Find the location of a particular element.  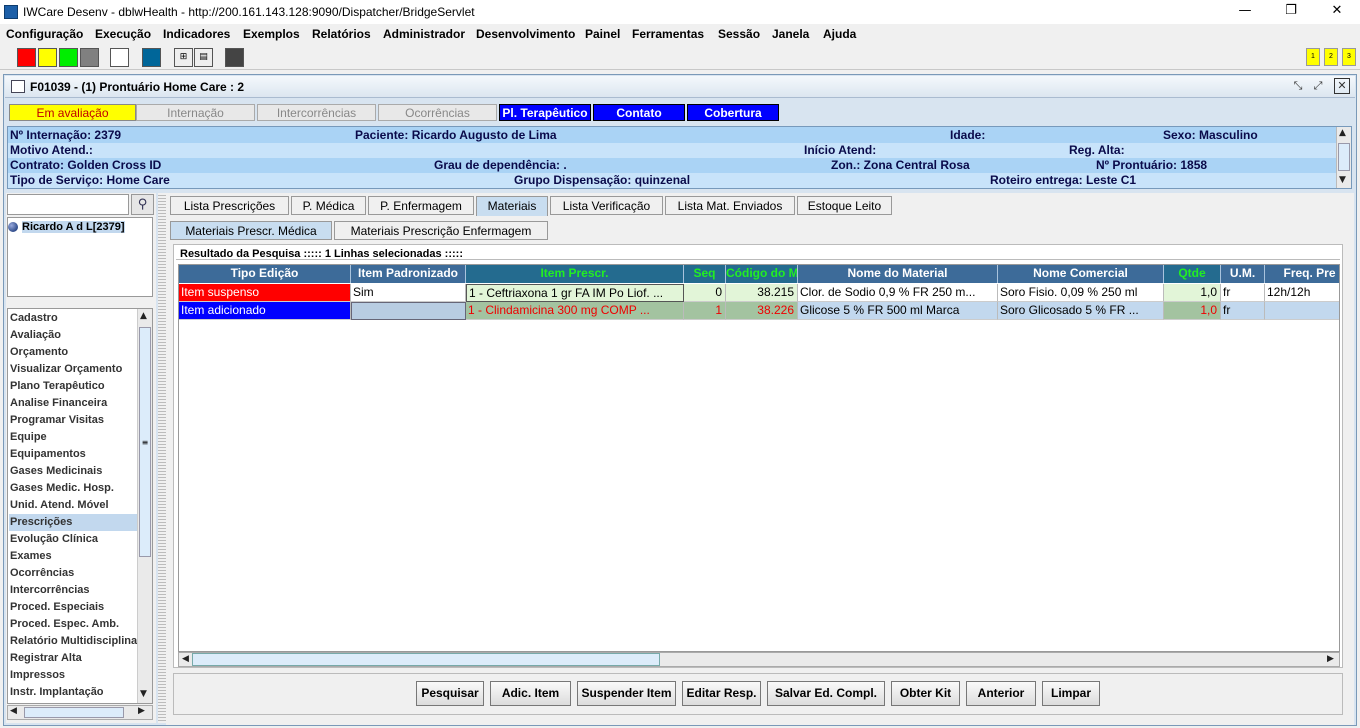

menu-exemplos: Exemplos is located at coordinates (271, 34).